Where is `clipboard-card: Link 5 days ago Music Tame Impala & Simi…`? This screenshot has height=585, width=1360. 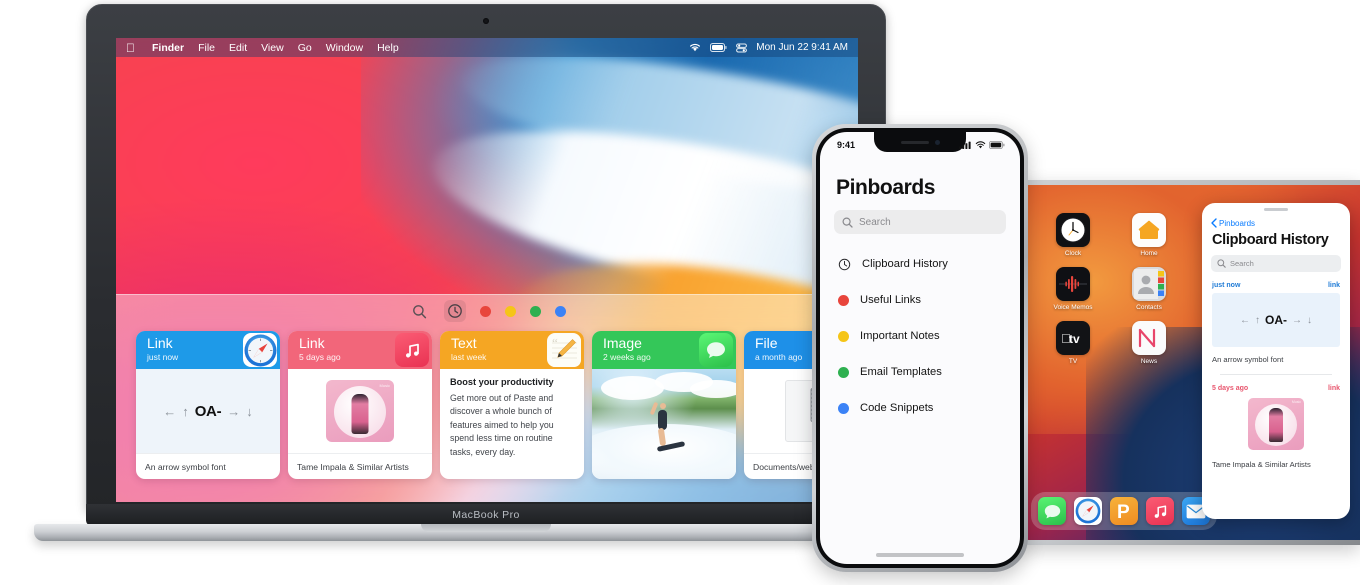
clipboard-card: Link 5 days ago Music Tame Impala & Simi… is located at coordinates (360, 405).